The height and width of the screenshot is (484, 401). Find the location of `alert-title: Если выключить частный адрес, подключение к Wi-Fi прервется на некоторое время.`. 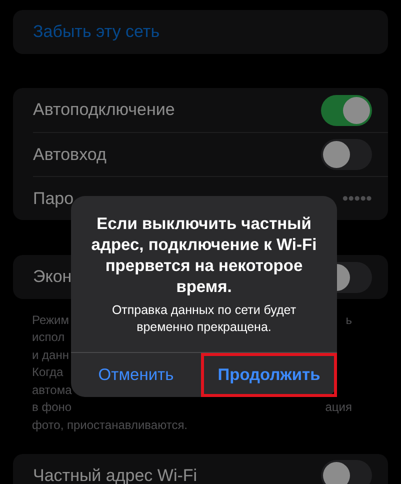

alert-title: Если выключить частный адрес, подключение к Wi-Fi прервется на некоторое время. is located at coordinates (204, 256).